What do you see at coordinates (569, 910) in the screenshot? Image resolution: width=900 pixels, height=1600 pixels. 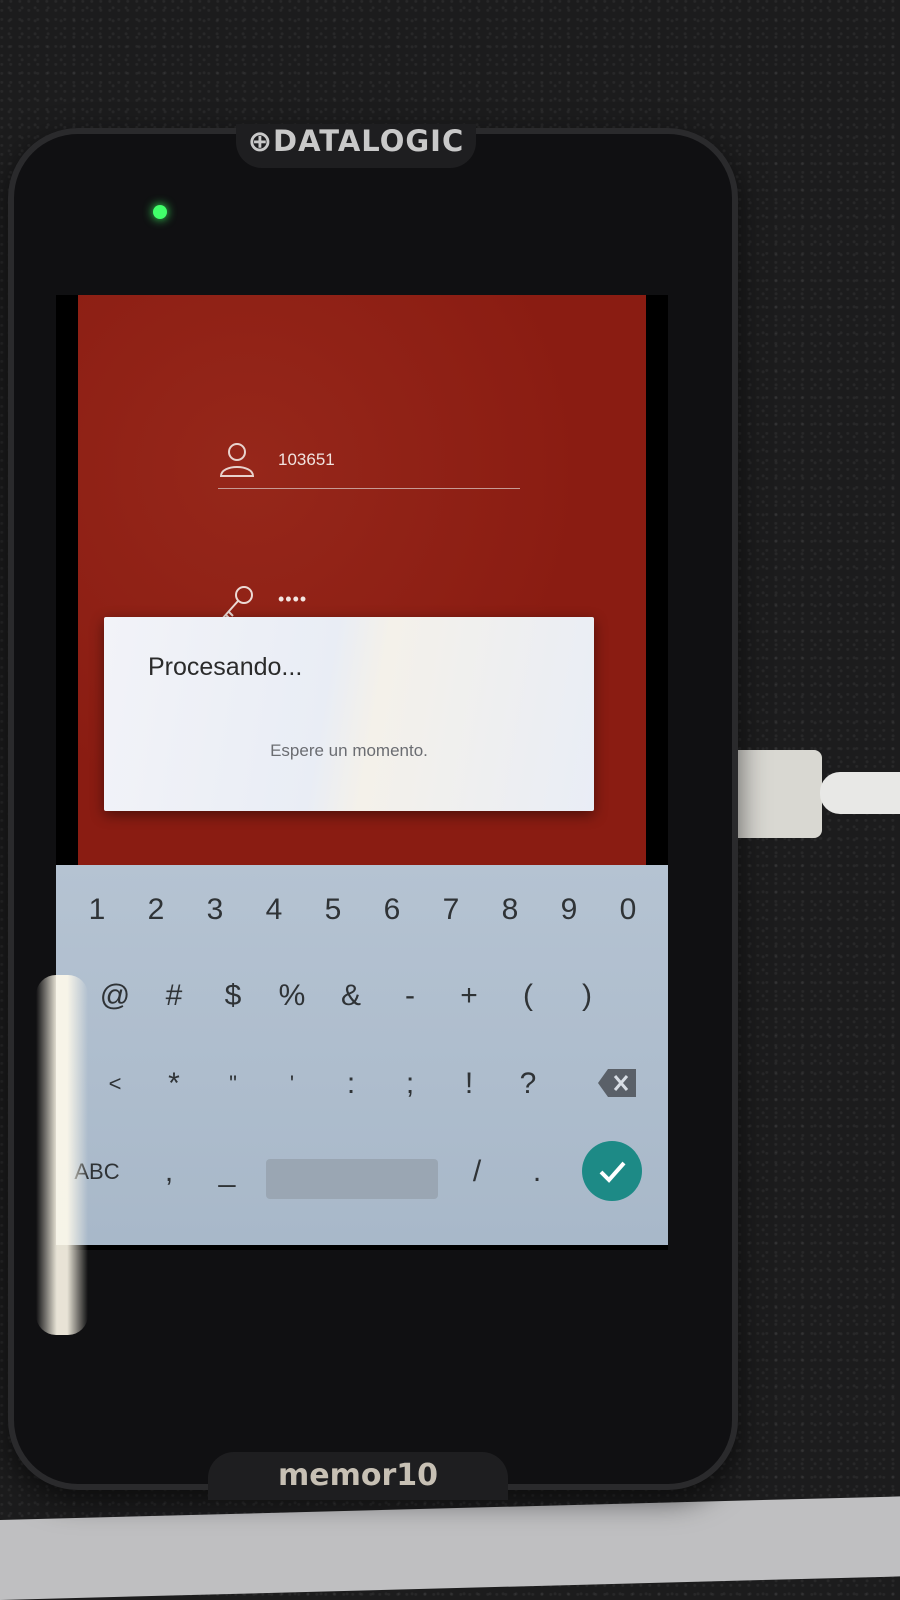 I see `key: 9` at bounding box center [569, 910].